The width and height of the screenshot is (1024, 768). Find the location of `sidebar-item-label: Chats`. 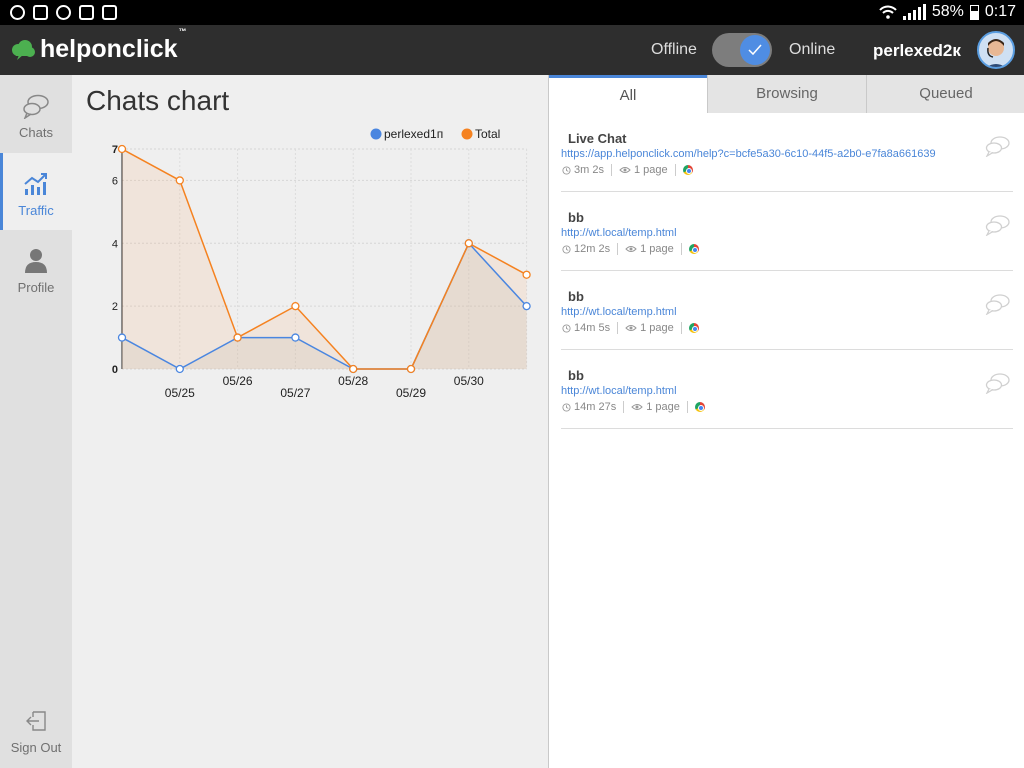

sidebar-item-label: Chats is located at coordinates (36, 132).